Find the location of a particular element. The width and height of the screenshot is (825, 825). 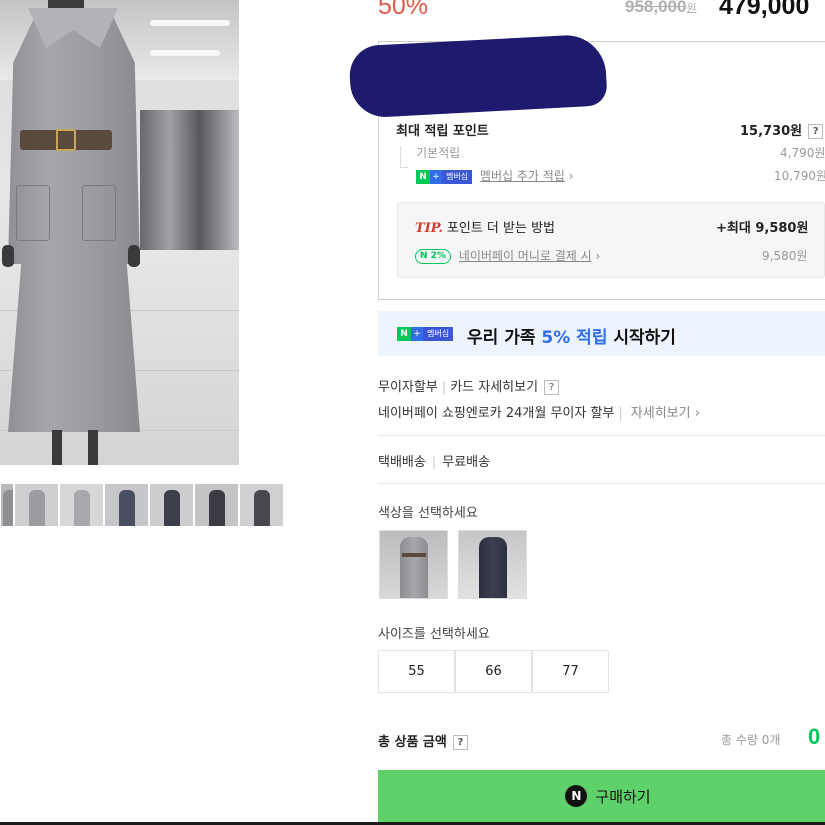

basic-points-value: 4,790원 is located at coordinates (802, 153).